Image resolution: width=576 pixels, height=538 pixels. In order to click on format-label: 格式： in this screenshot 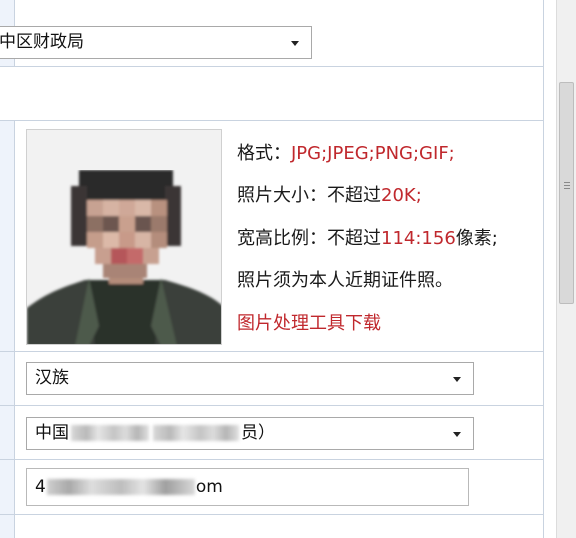, I will do `click(264, 153)`.